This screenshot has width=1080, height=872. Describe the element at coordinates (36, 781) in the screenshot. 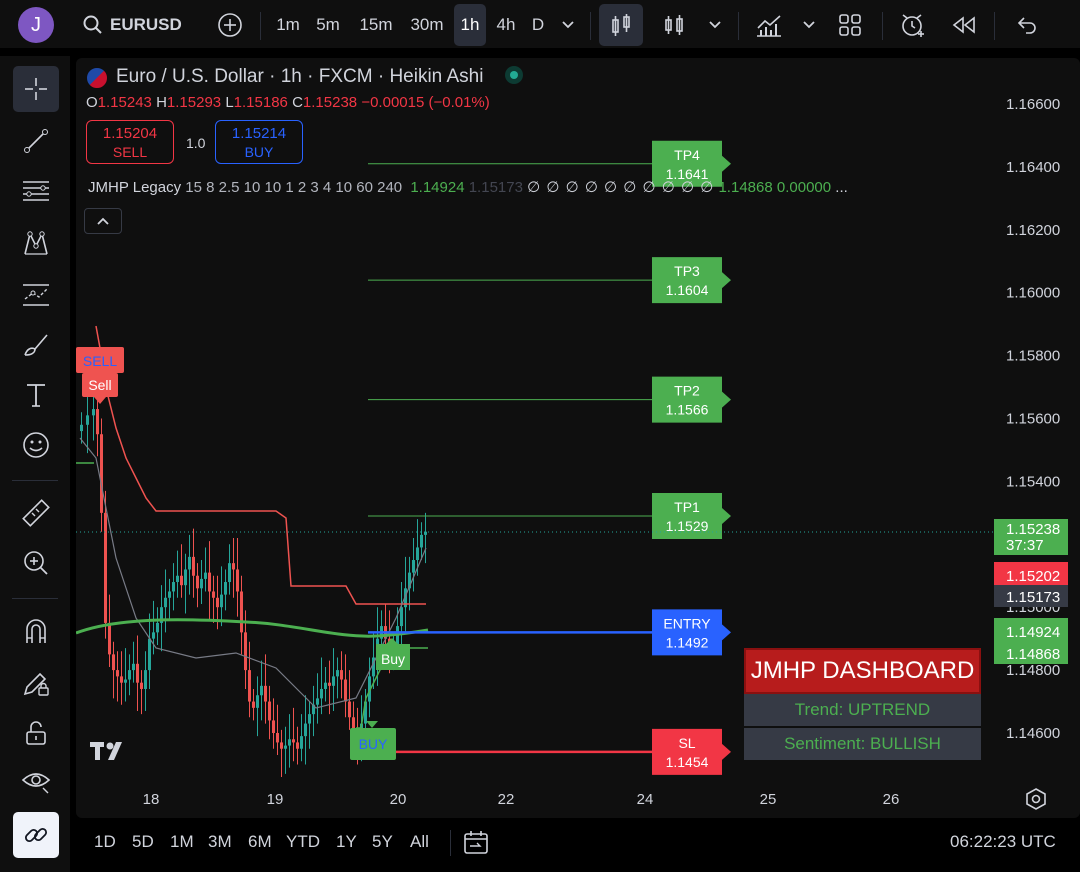

I see `hide-drawings-tool` at that location.